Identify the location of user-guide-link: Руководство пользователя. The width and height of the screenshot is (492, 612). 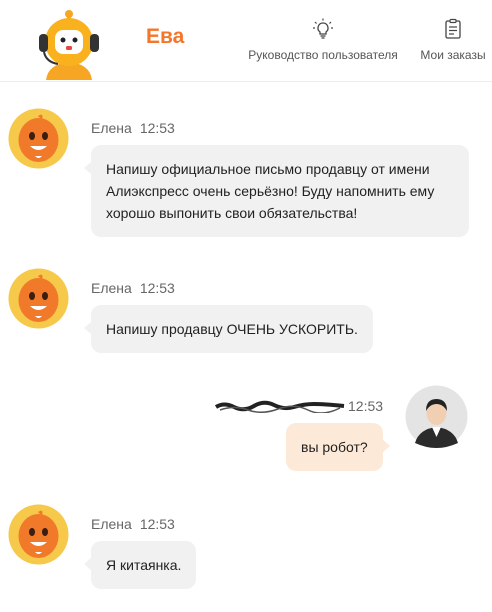
(323, 40).